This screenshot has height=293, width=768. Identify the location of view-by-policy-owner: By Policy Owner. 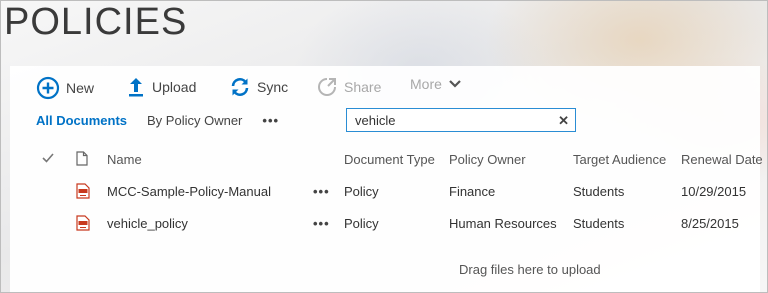
(194, 120).